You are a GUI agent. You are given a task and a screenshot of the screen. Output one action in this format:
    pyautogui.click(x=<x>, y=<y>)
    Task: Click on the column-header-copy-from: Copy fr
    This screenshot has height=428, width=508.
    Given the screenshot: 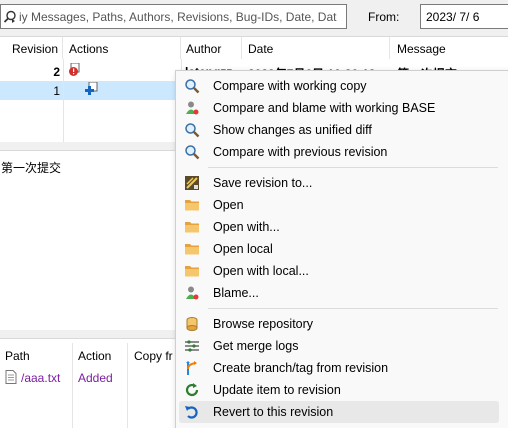 What is the action you would take?
    pyautogui.click(x=153, y=354)
    